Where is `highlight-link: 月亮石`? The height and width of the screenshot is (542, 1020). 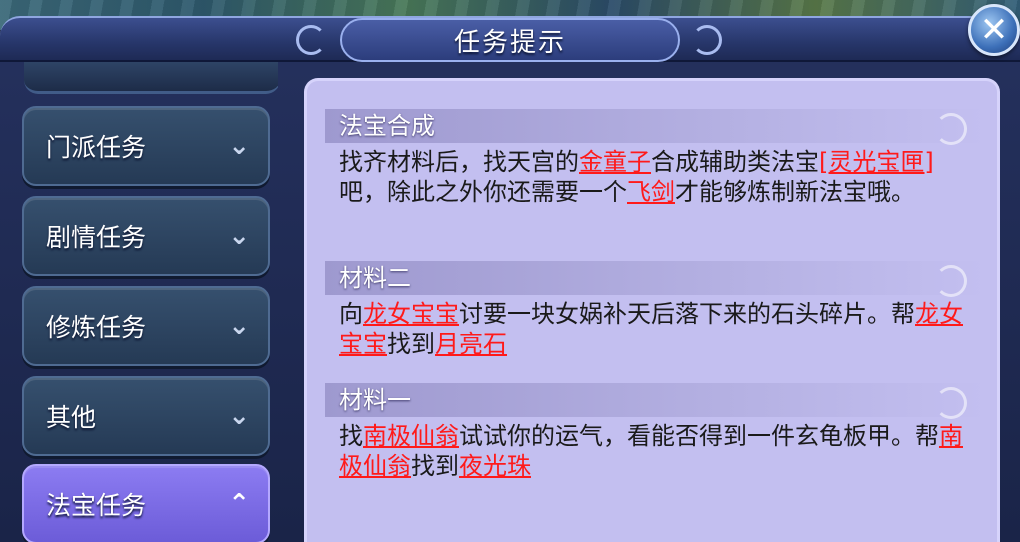 highlight-link: 月亮石 is located at coordinates (471, 344).